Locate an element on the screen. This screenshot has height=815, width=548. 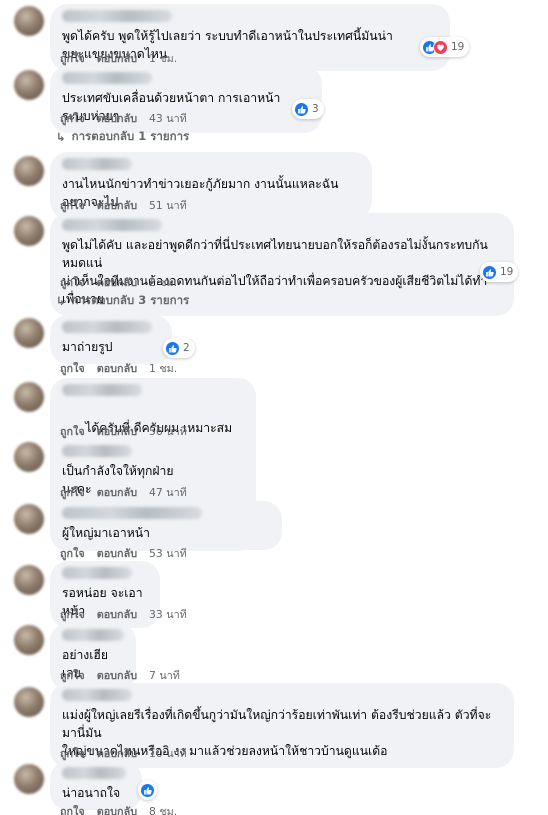
comment-actions: ถูกใจ ตอบกลับ 7 นาที is located at coordinates (120, 675).